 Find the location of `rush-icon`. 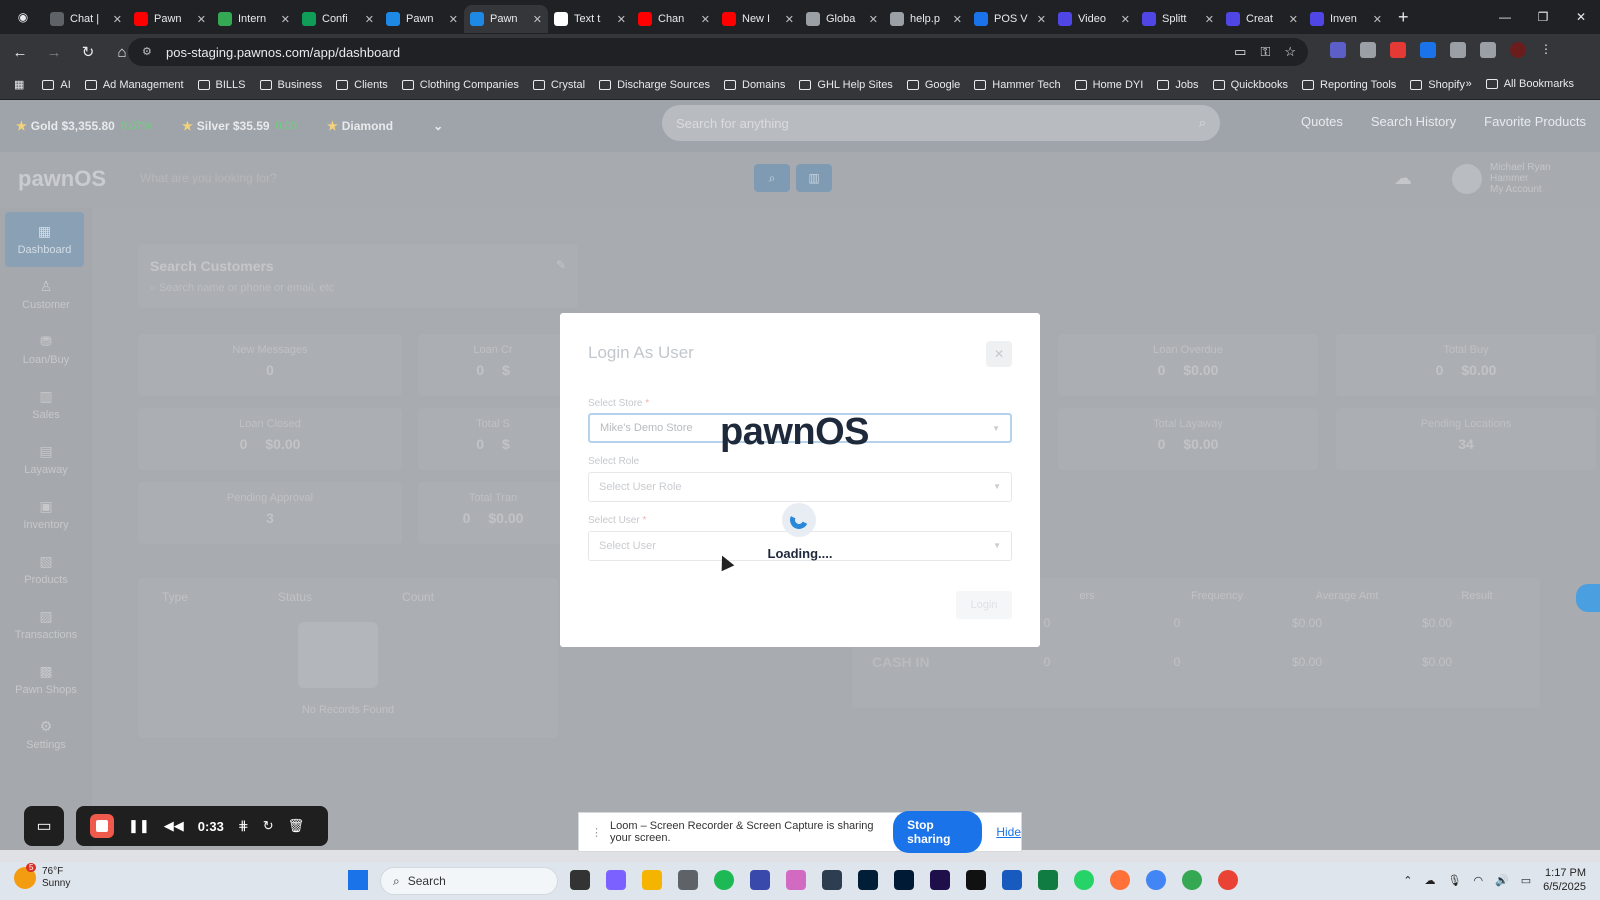

rush-icon is located at coordinates (940, 880).